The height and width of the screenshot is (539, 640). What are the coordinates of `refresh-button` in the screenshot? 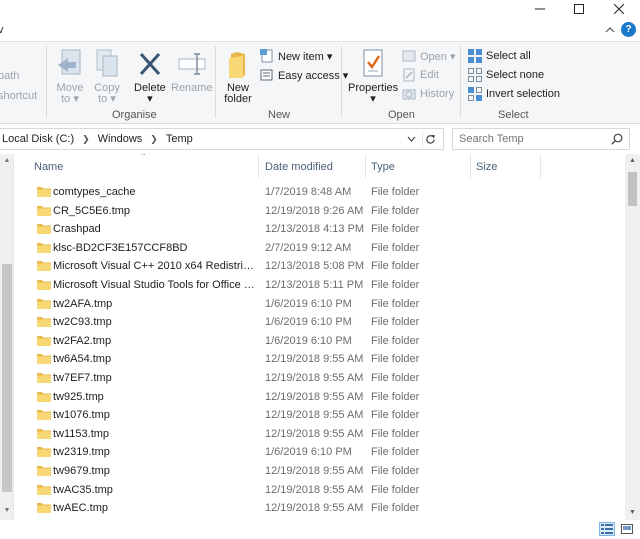 It's located at (430, 139).